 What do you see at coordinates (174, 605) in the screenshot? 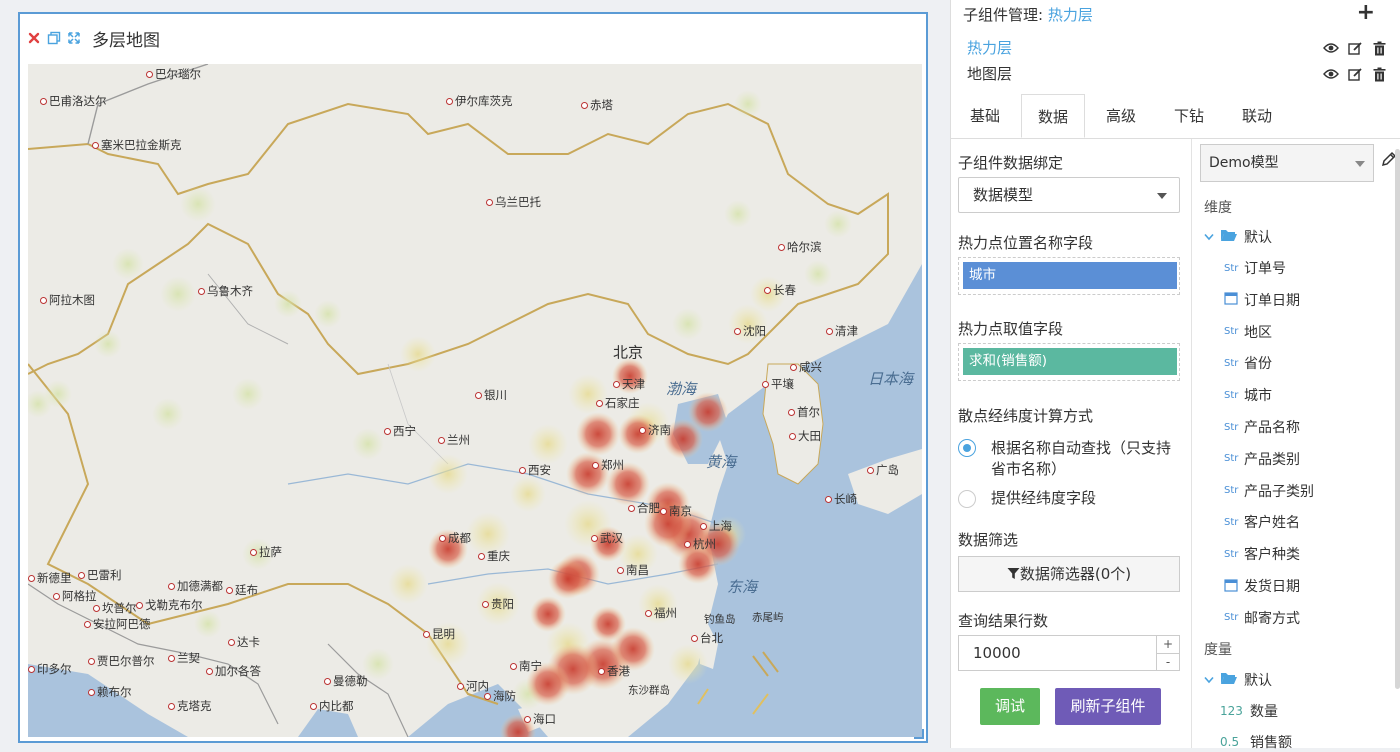
I see `city-name: 戈勒克布尔` at bounding box center [174, 605].